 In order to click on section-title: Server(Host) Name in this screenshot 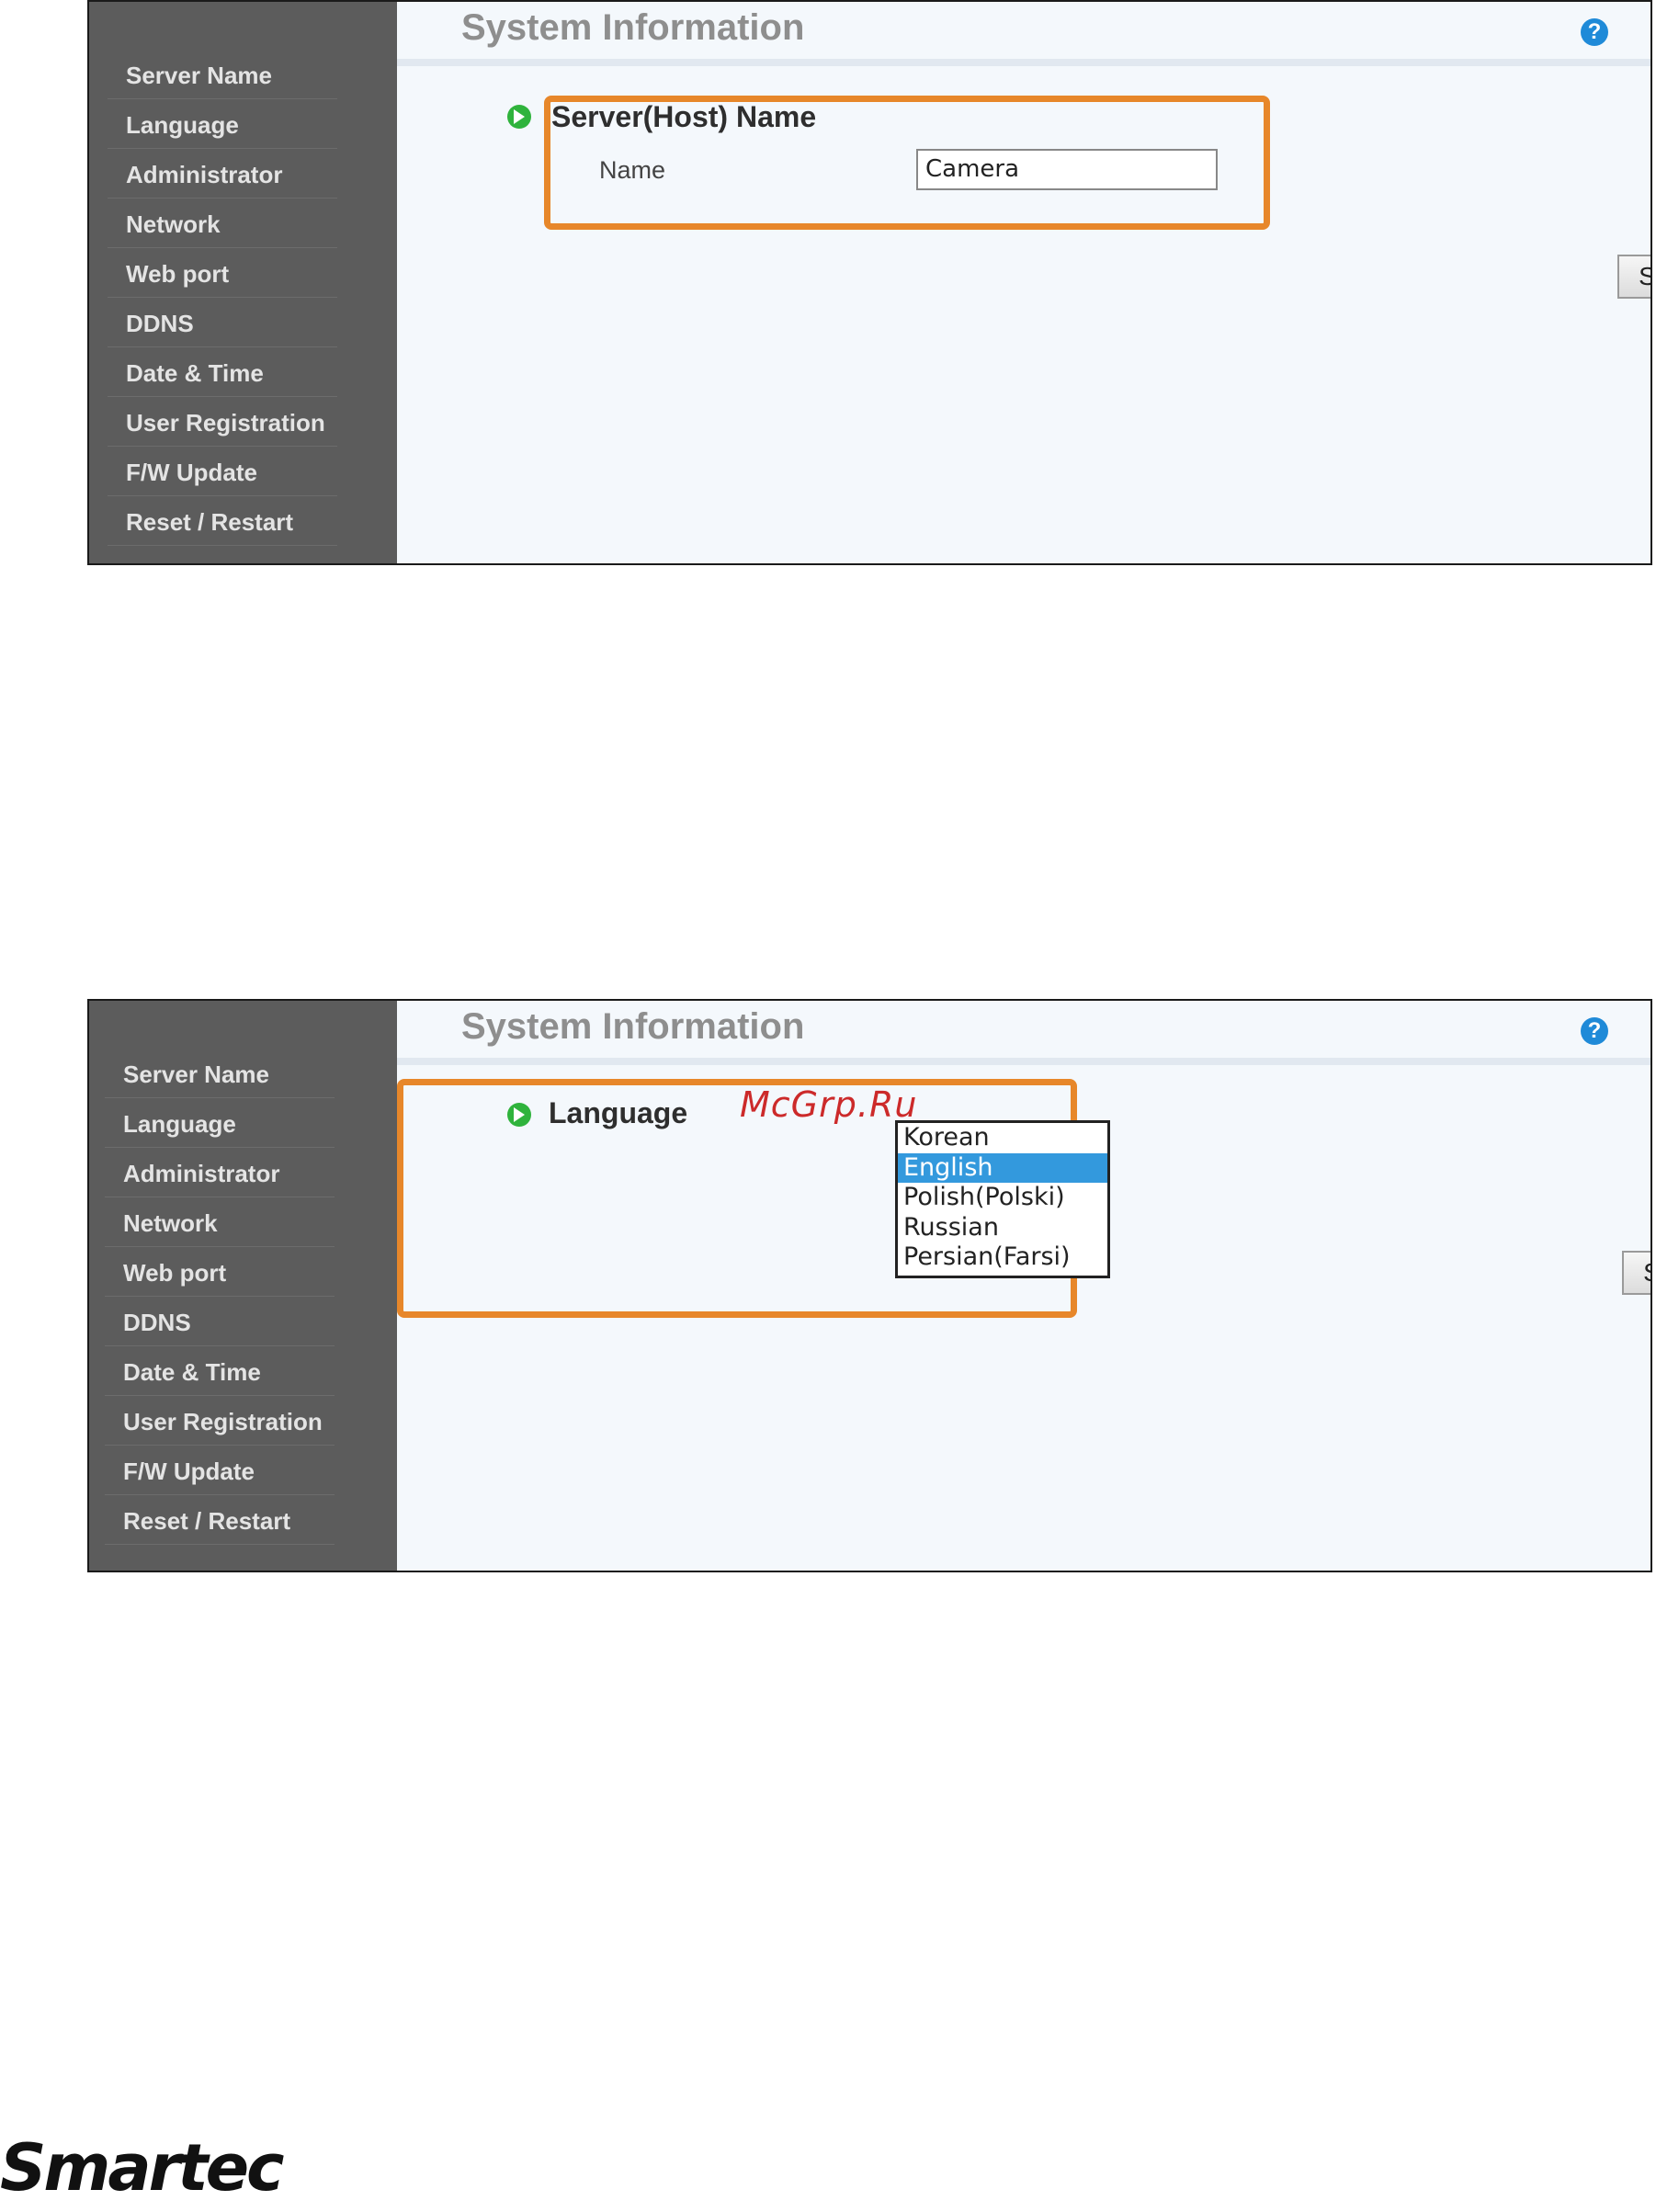, I will do `click(684, 116)`.